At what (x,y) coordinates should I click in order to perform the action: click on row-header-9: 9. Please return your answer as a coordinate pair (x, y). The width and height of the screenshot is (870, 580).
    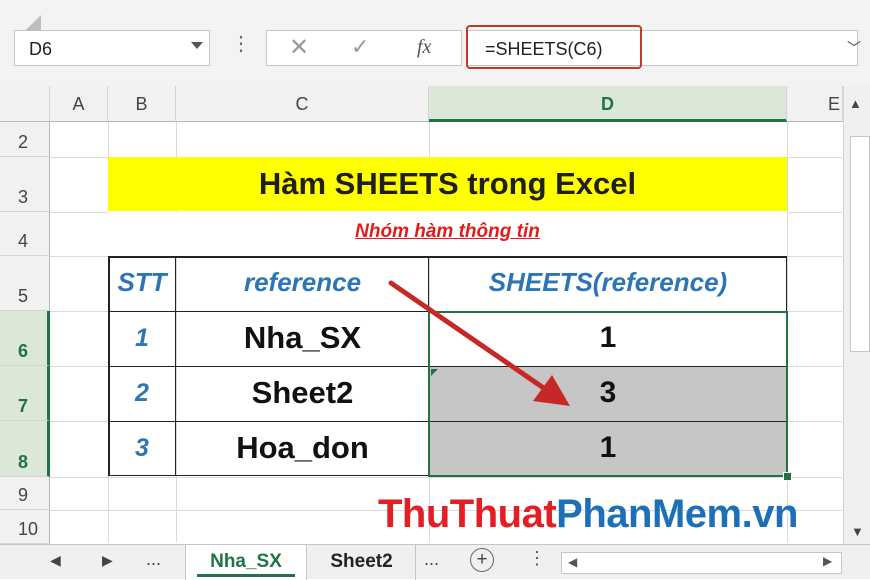
    Looking at the image, I should click on (25, 493).